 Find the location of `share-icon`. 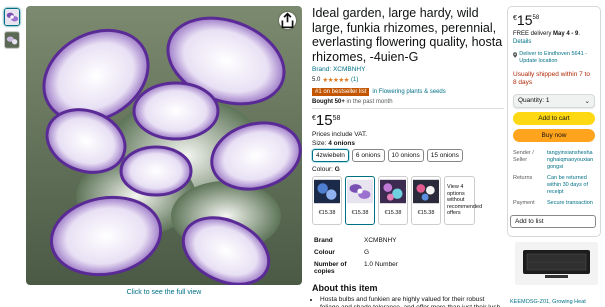

share-icon is located at coordinates (287, 20).